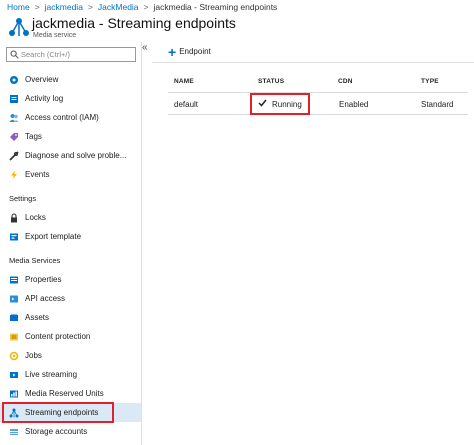 This screenshot has width=474, height=445. Describe the element at coordinates (53, 236) in the screenshot. I see `sidebar-item-label: Export template` at that location.